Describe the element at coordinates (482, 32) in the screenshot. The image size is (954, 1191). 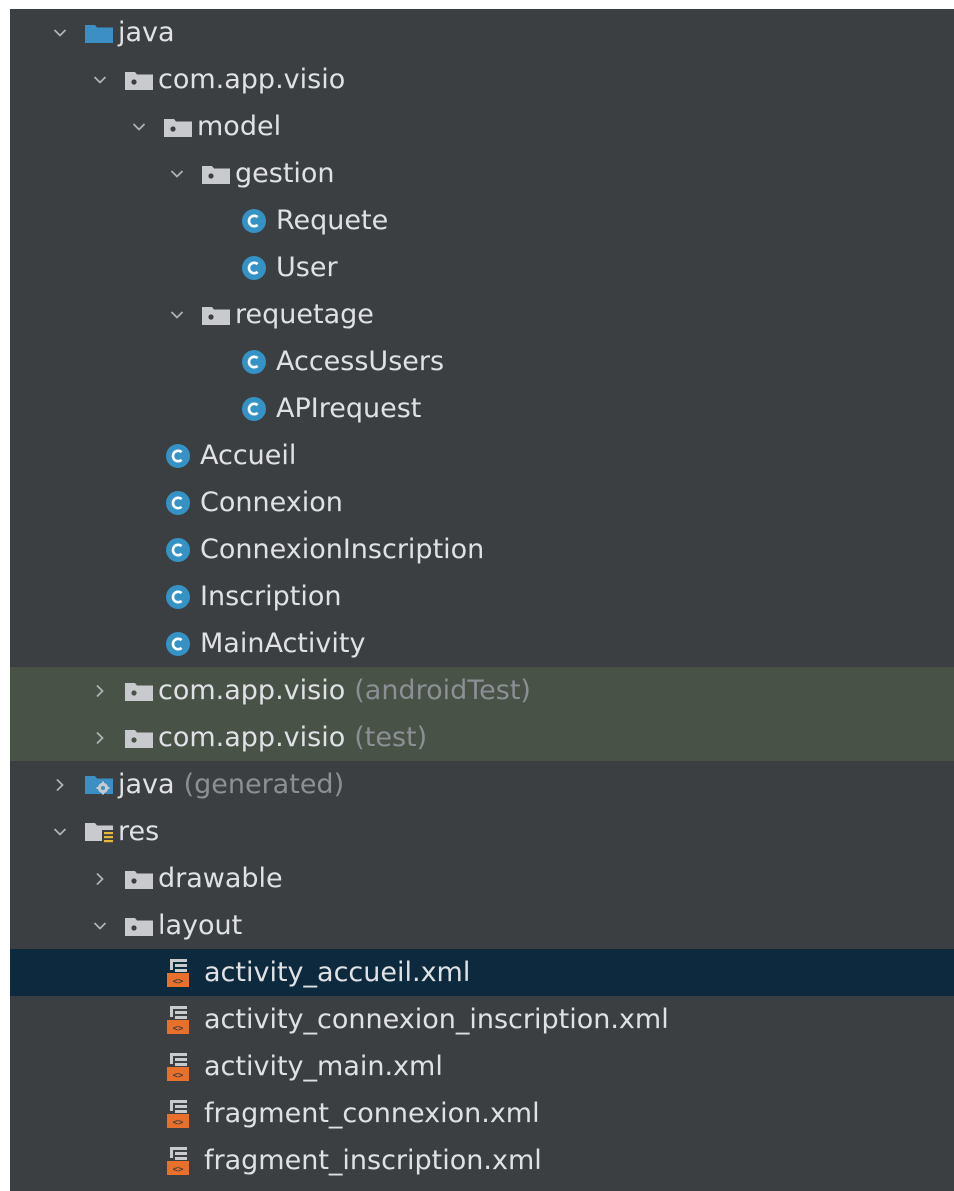
I see `tree-item-java: java` at that location.